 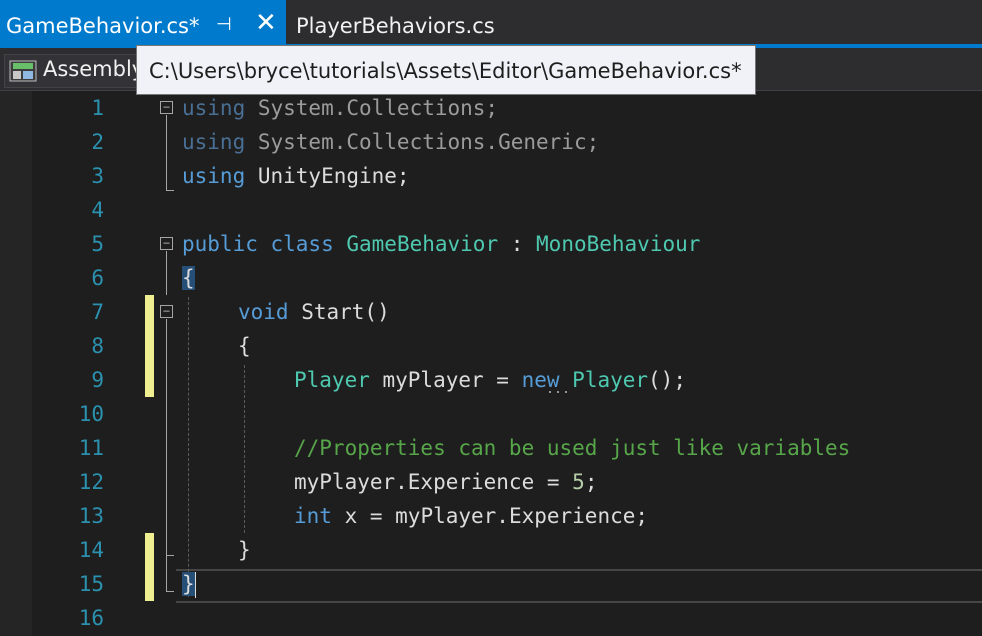 I want to click on line-number: 16, so click(x=91, y=618).